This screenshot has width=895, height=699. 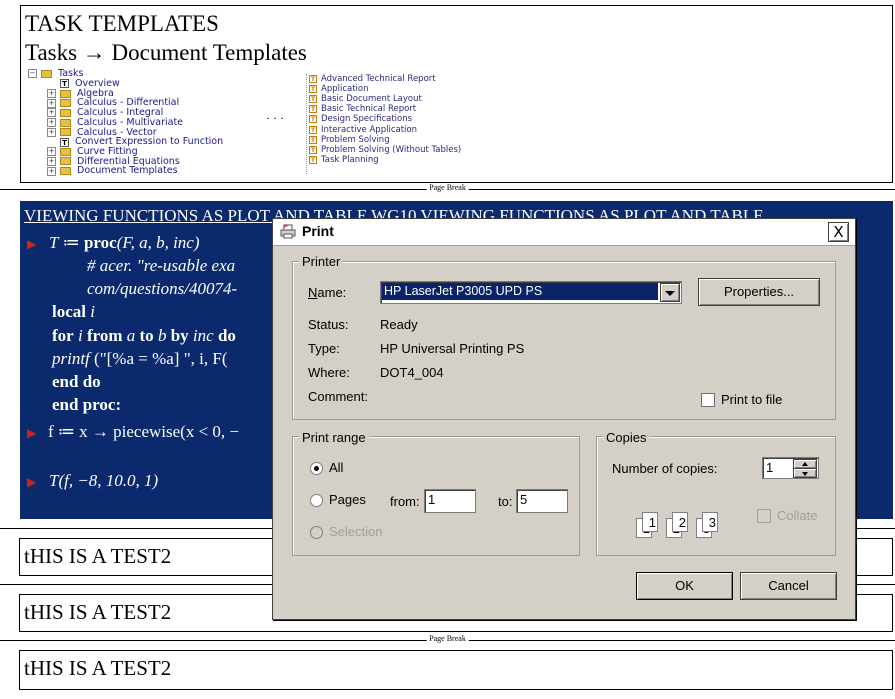 I want to click on template-item: T Problem Solving (Without Tables), so click(x=385, y=150).